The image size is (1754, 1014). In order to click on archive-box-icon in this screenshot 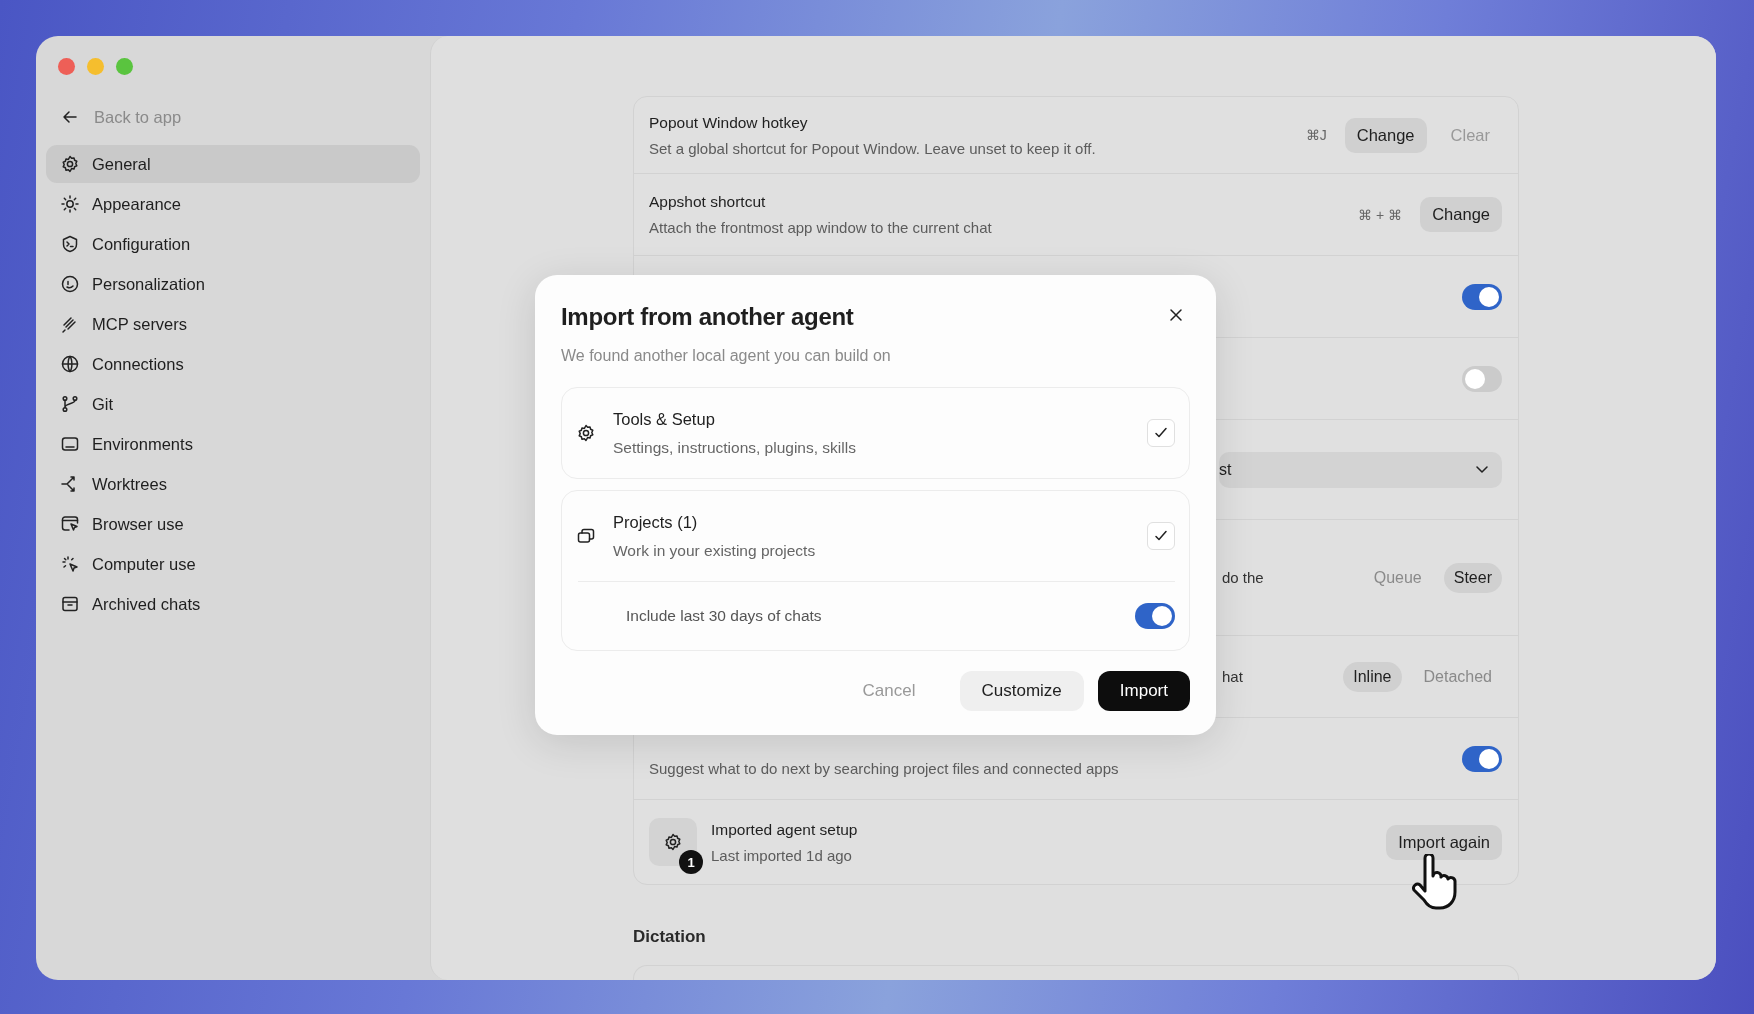, I will do `click(70, 604)`.